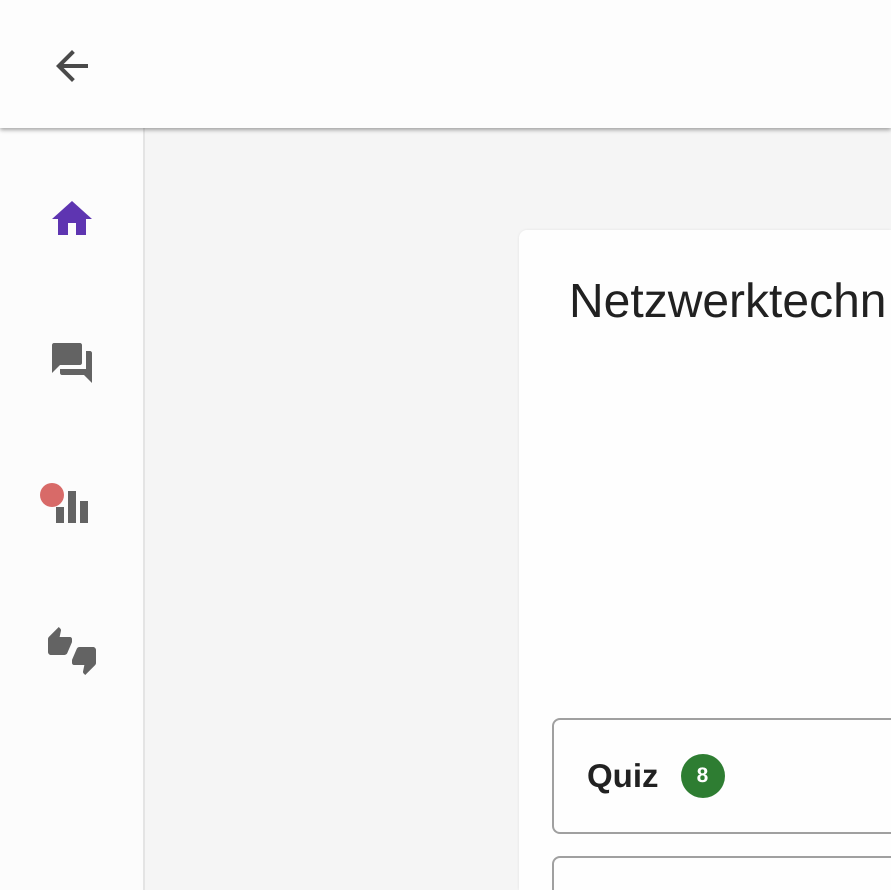 The width and height of the screenshot is (891, 890). I want to click on course-title: Netzwerktechn, so click(728, 302).